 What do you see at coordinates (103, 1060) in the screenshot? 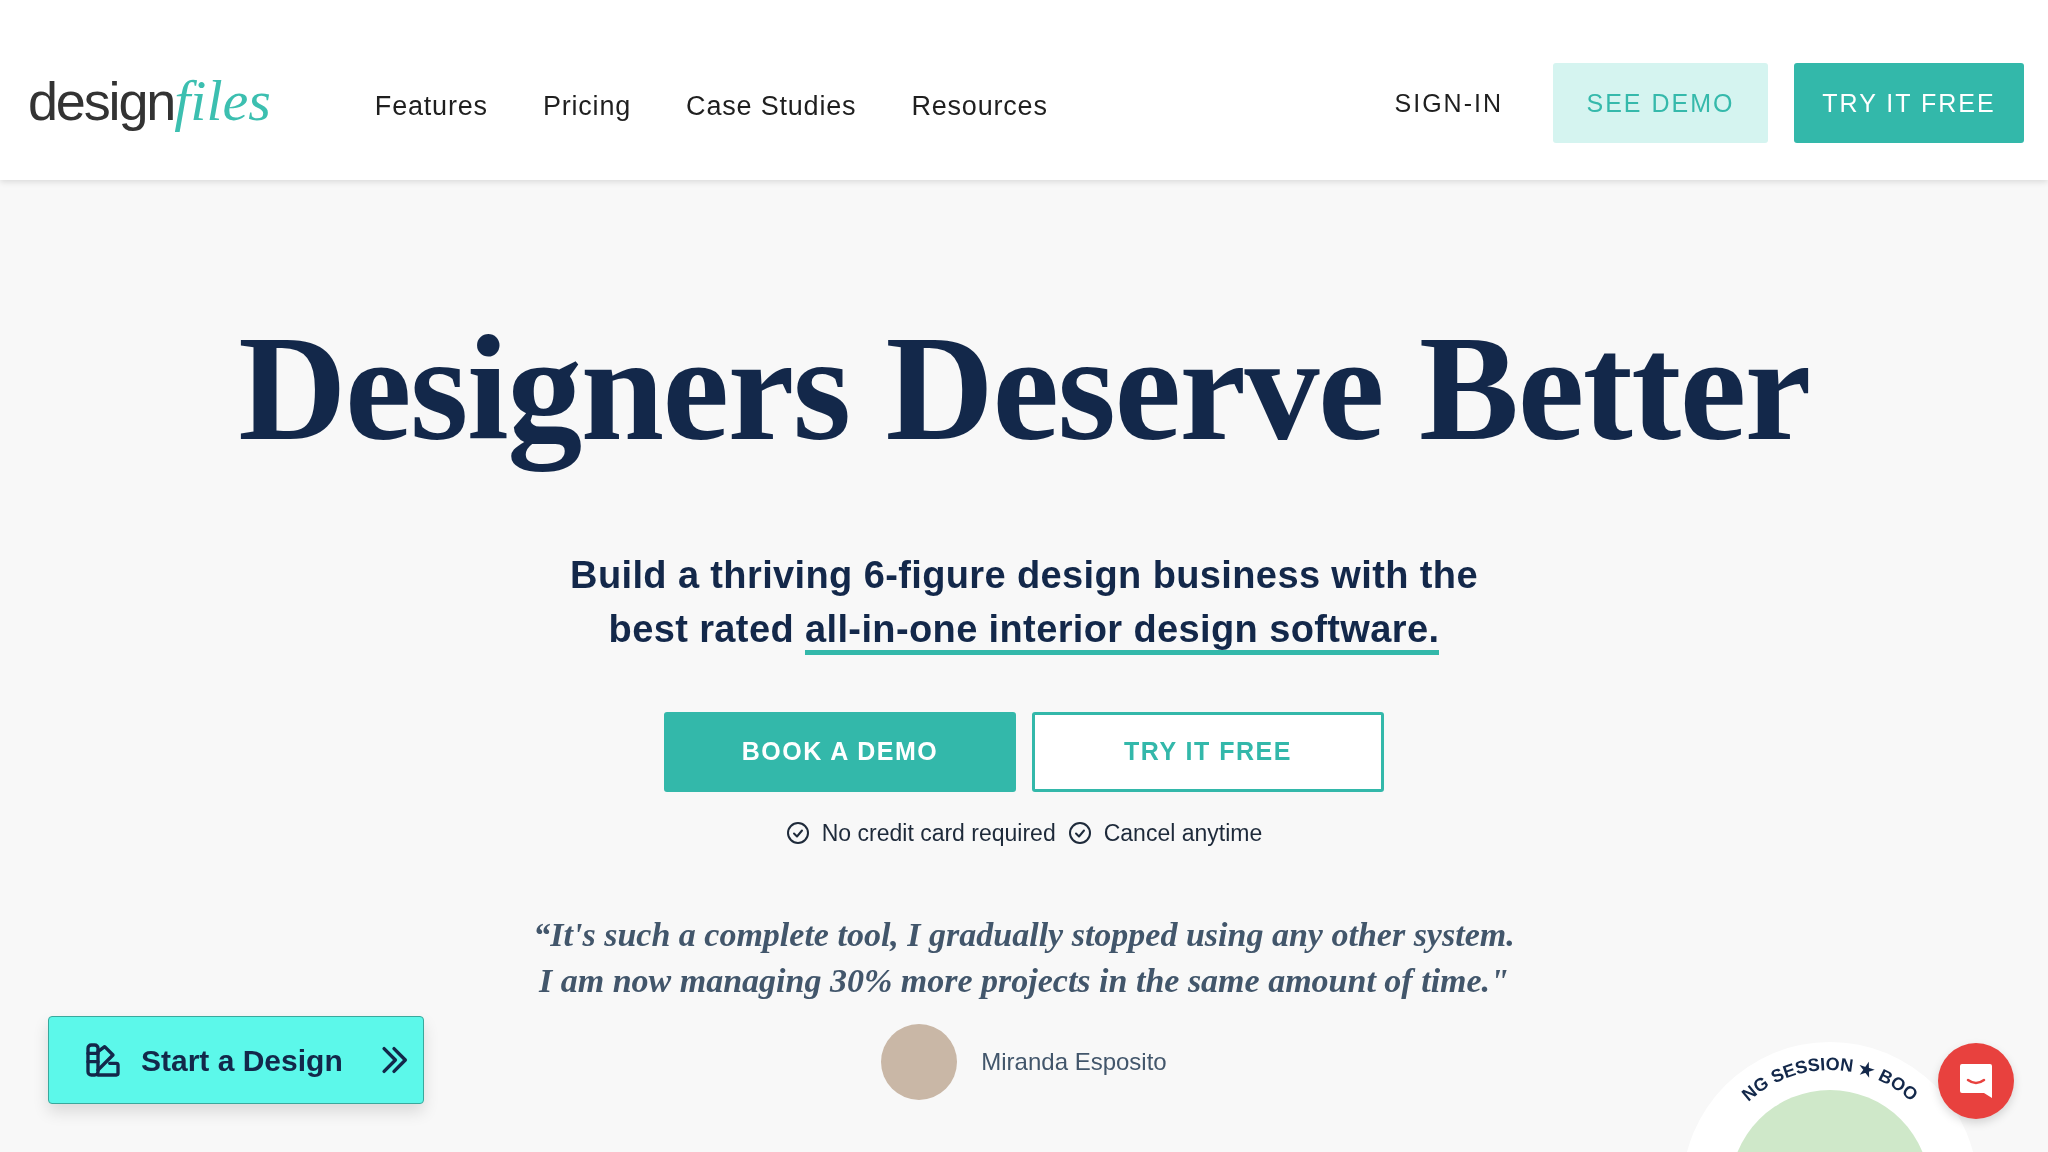
I see `color-swatch-icon` at bounding box center [103, 1060].